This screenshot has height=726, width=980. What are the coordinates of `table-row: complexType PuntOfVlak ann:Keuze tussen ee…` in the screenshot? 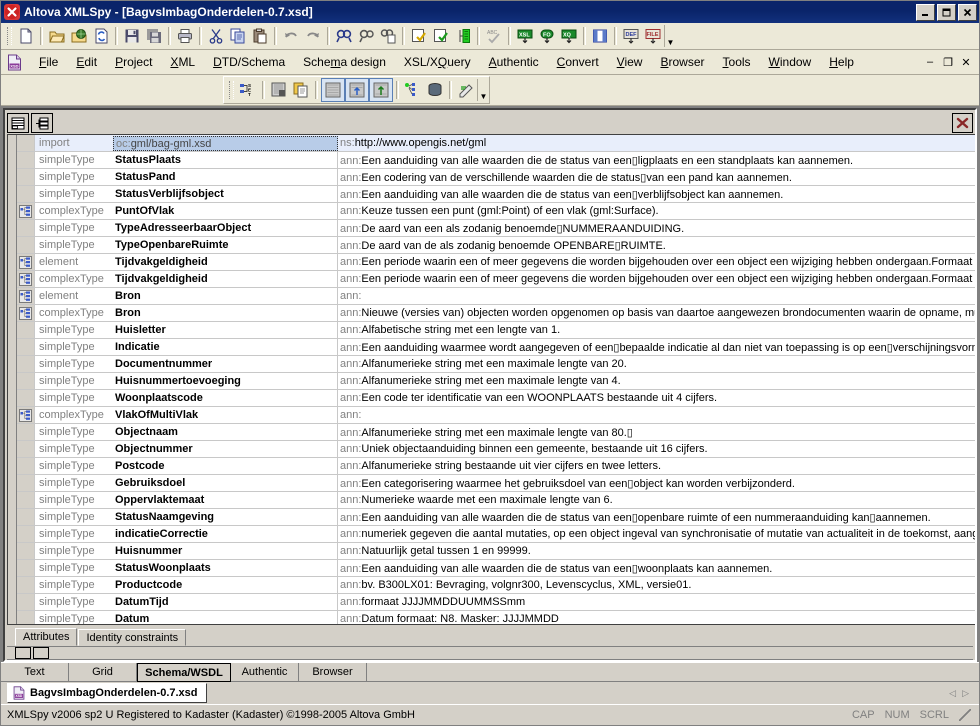 It's located at (496, 211).